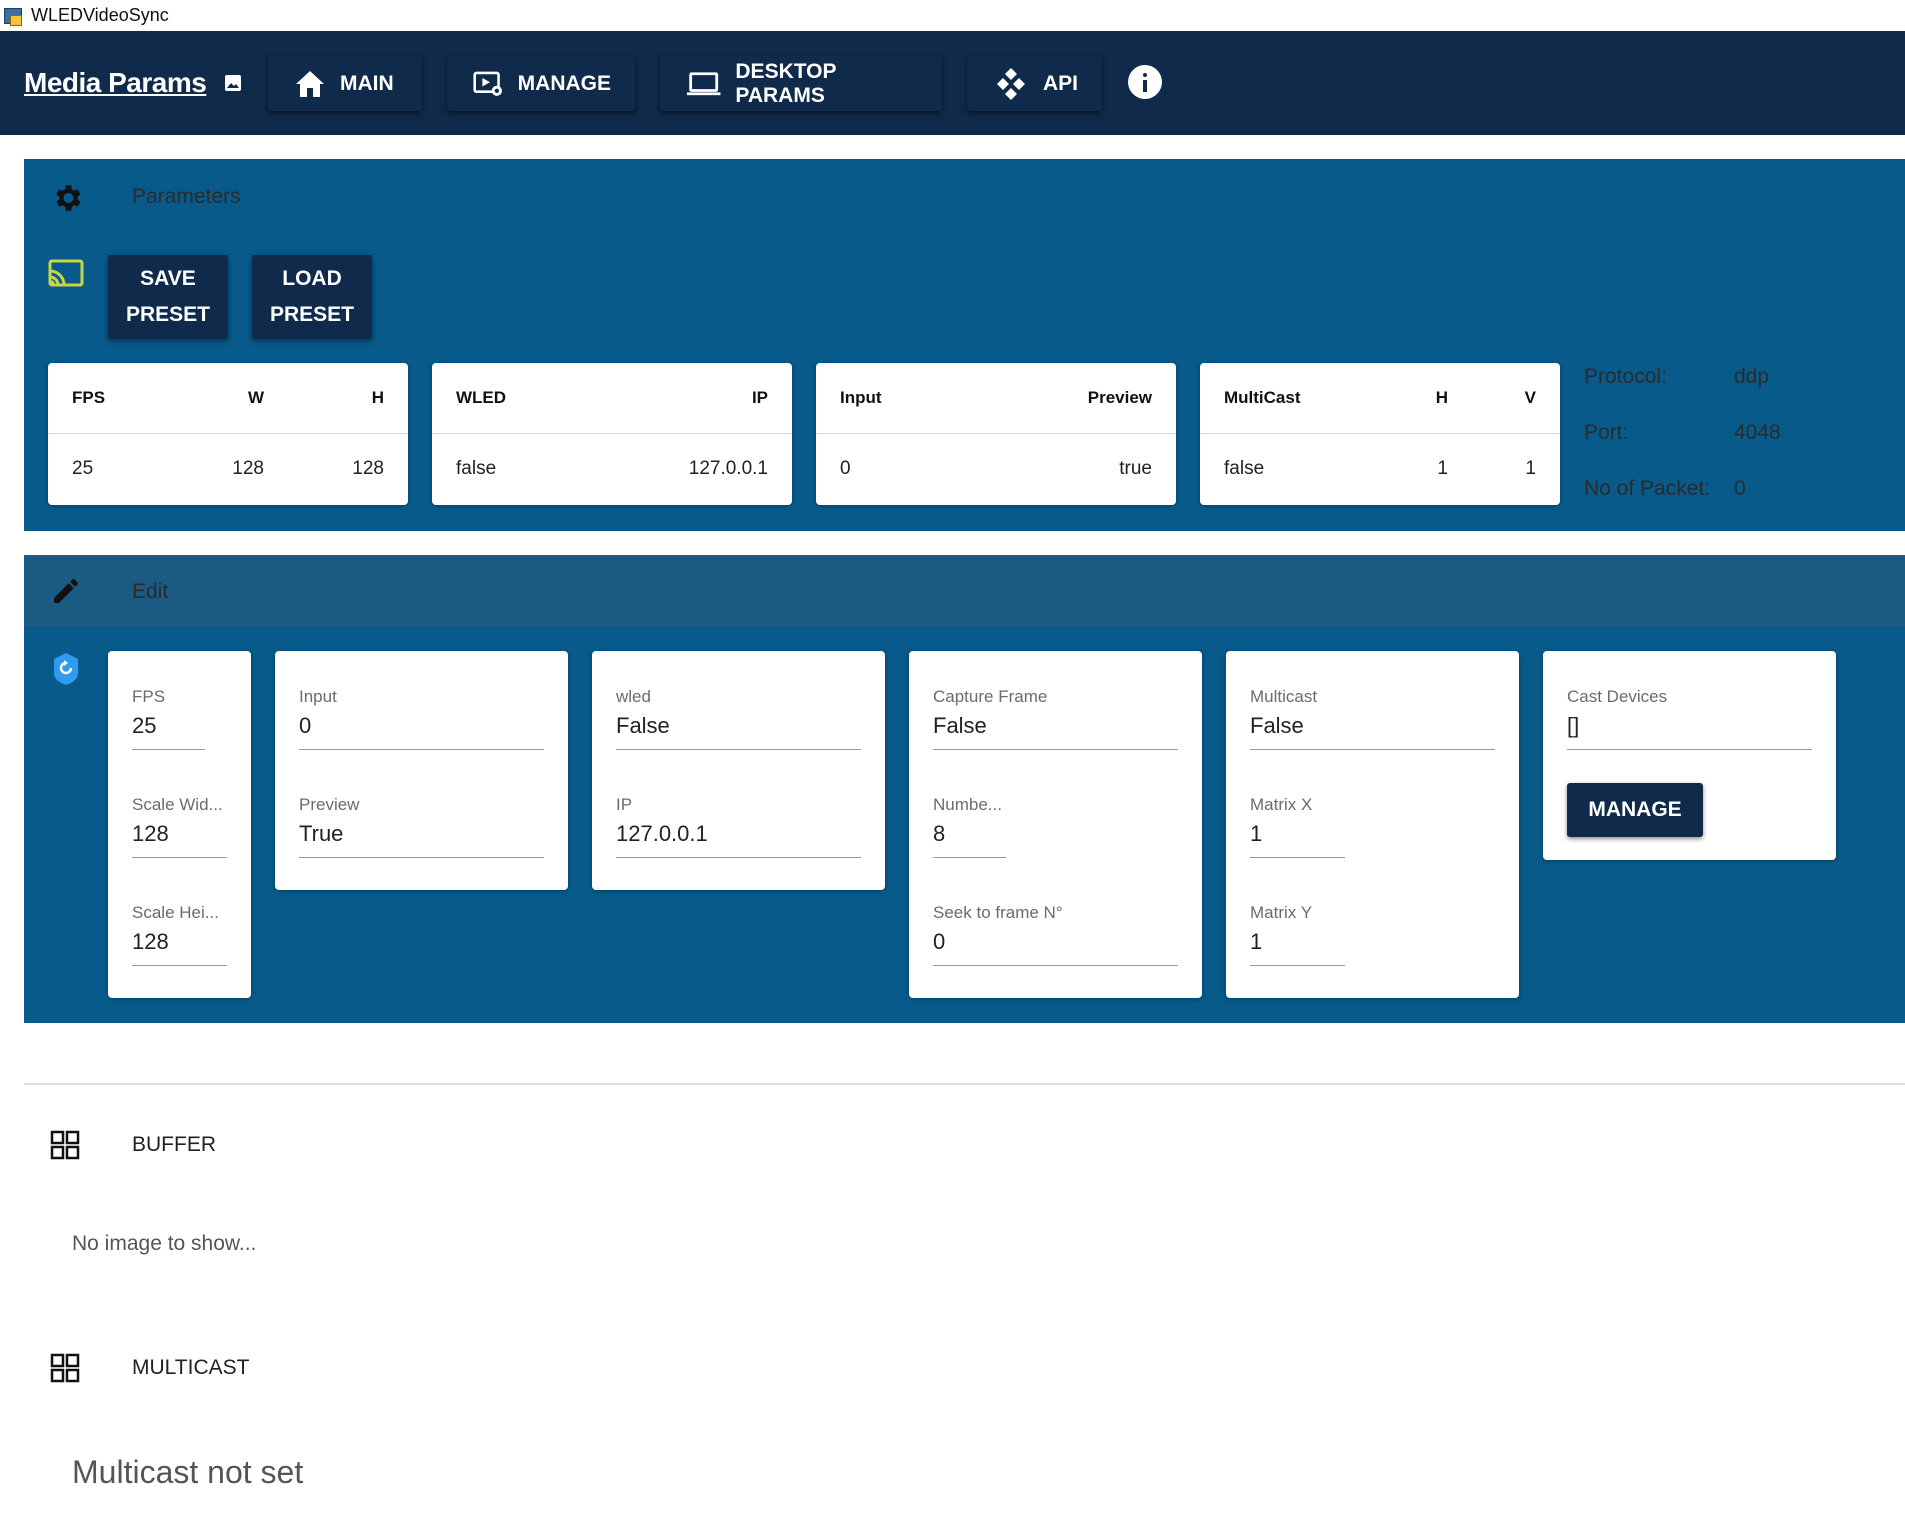  What do you see at coordinates (168, 731) in the screenshot?
I see `fps-value: 25` at bounding box center [168, 731].